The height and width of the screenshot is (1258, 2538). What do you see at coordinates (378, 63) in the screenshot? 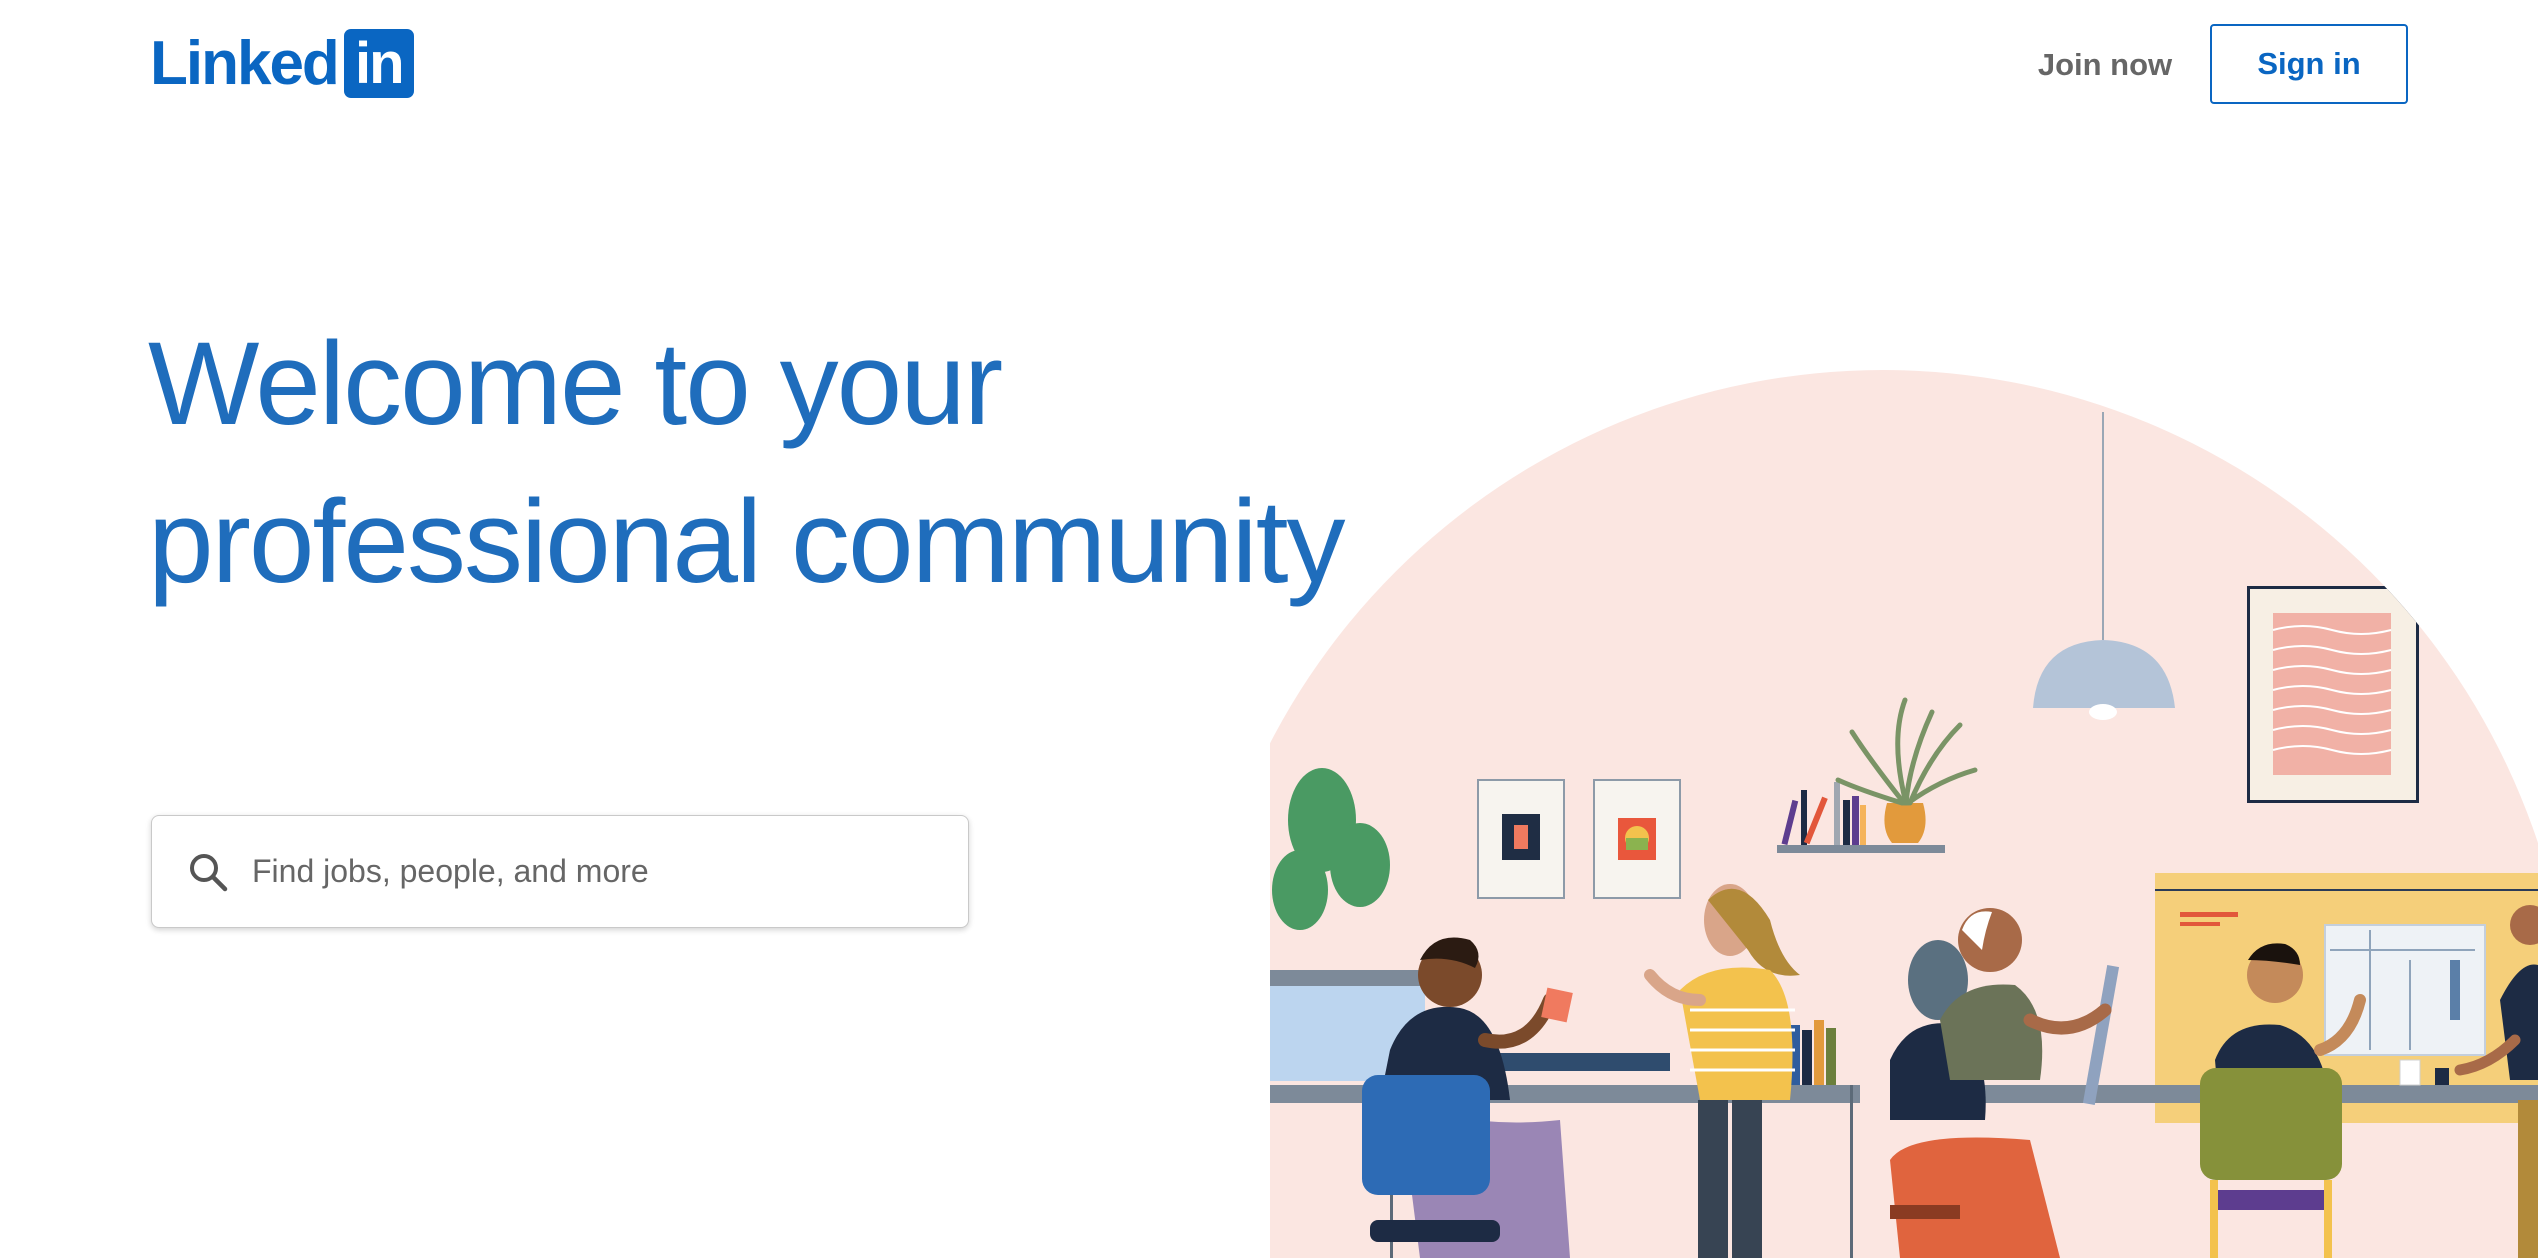
I see `logo-in-badge: in` at bounding box center [378, 63].